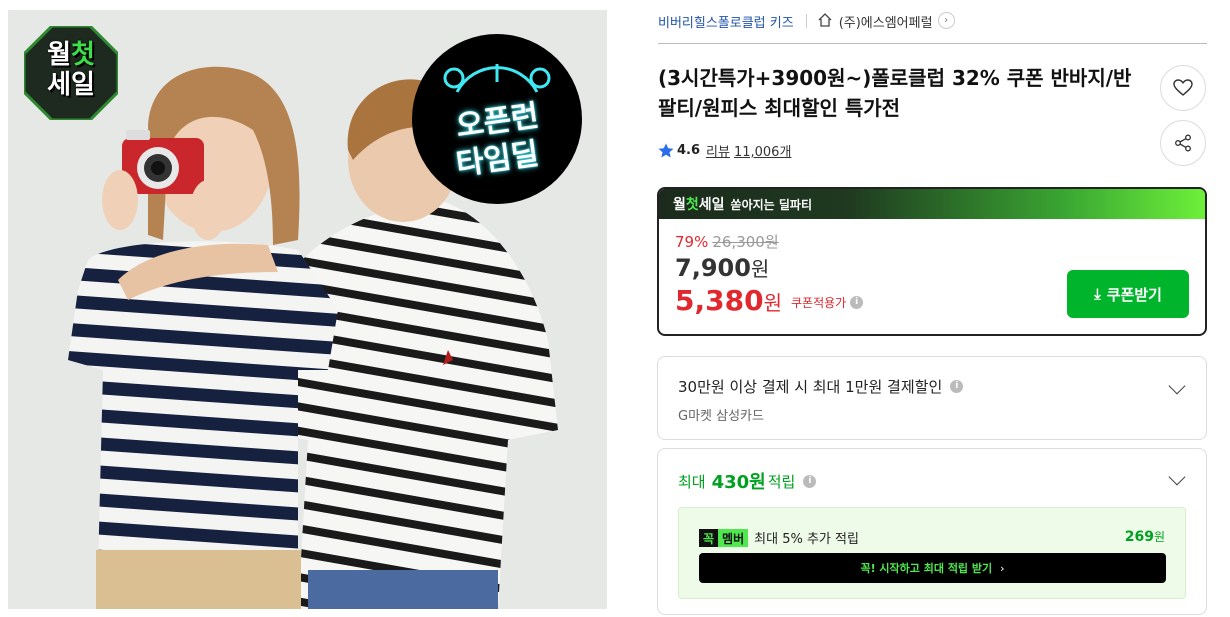 This screenshot has height=617, width=1230. I want to click on rating-row: 4.6 리뷰 11,006개, so click(724, 150).